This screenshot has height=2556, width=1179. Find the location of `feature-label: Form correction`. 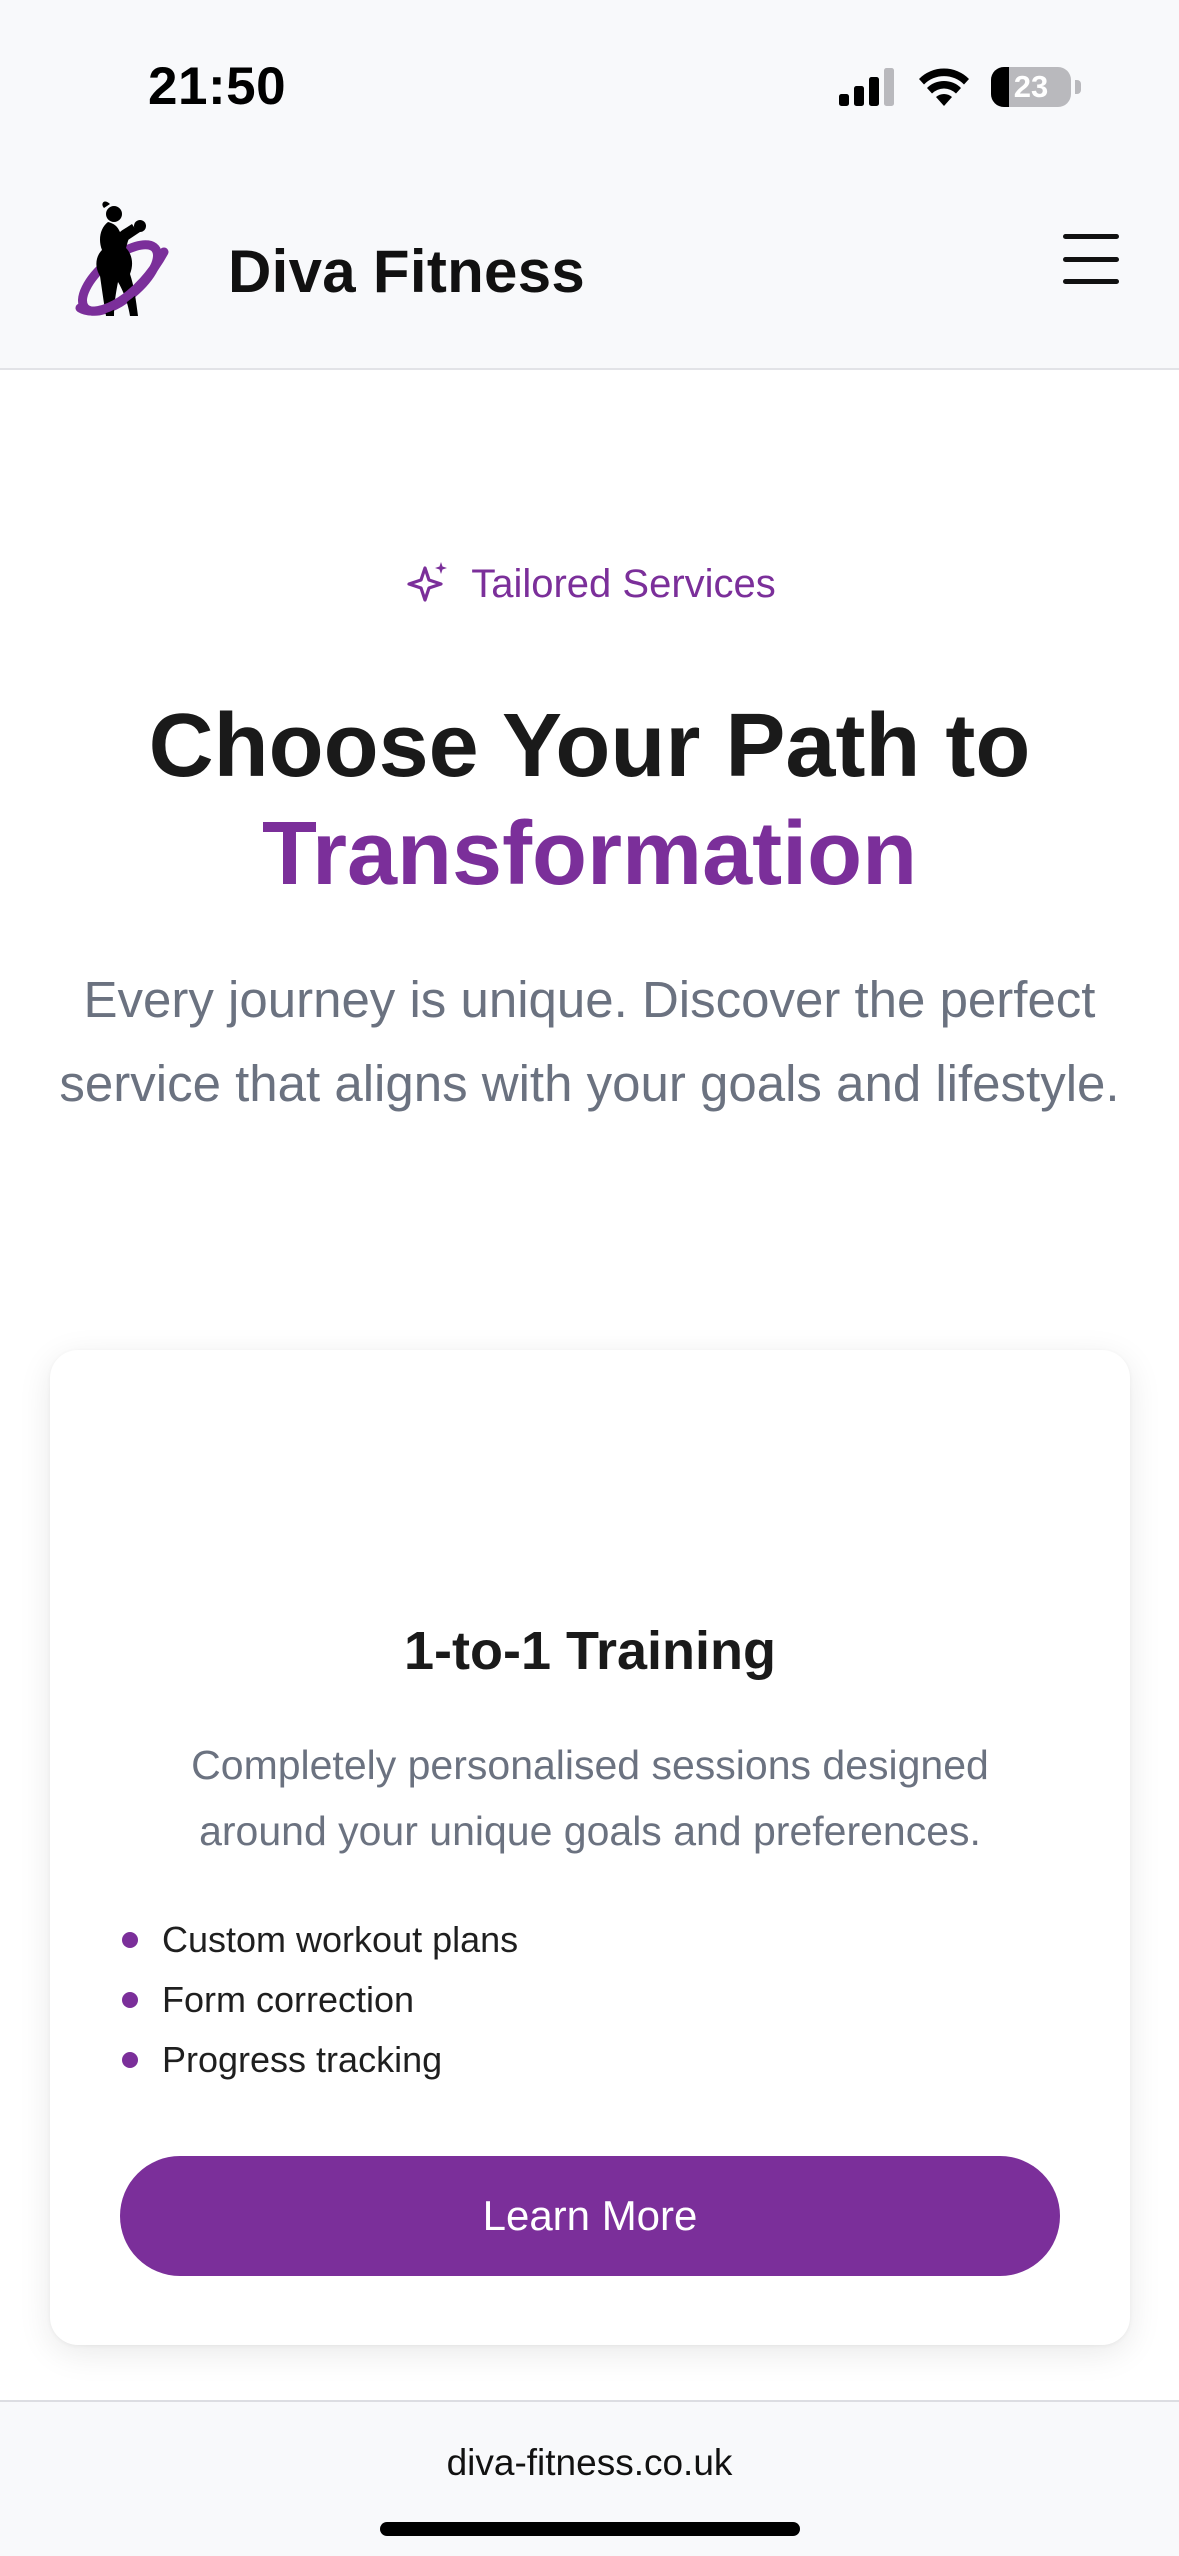

feature-label: Form correction is located at coordinates (288, 1999).